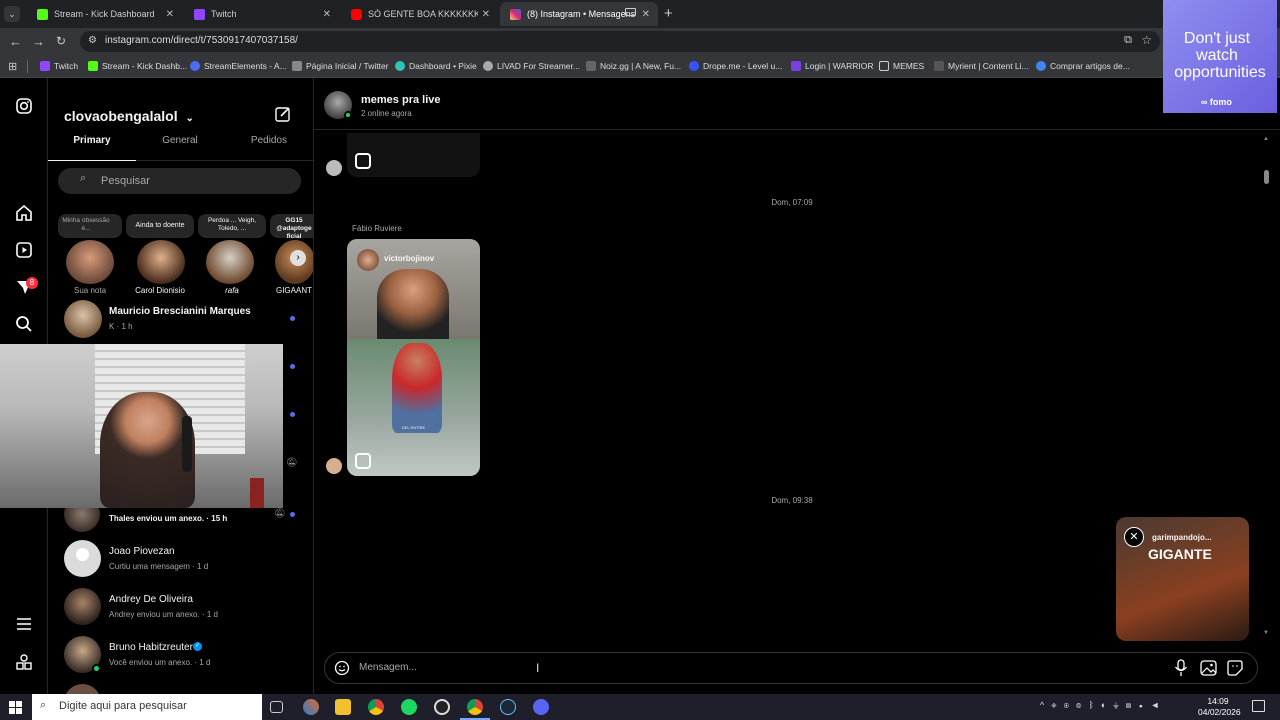  I want to click on task-view-icon, so click(276, 707).